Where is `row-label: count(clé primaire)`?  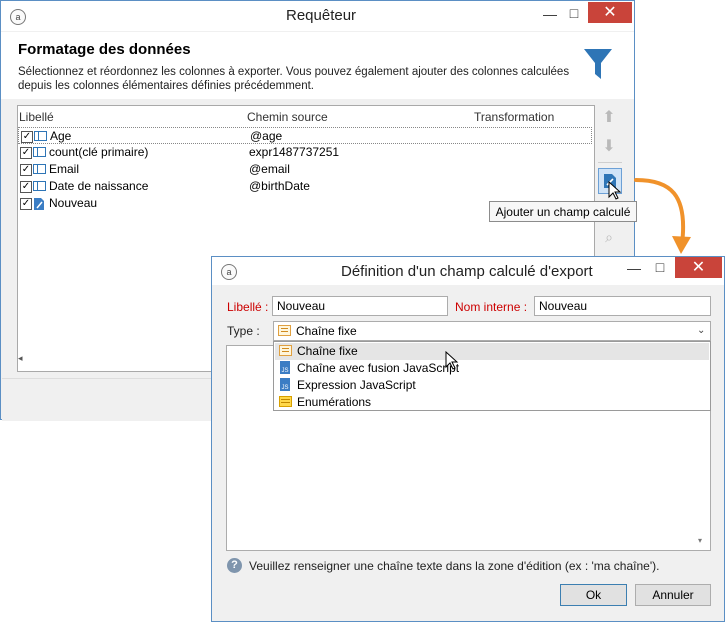
row-label: count(clé primaire) is located at coordinates (99, 152).